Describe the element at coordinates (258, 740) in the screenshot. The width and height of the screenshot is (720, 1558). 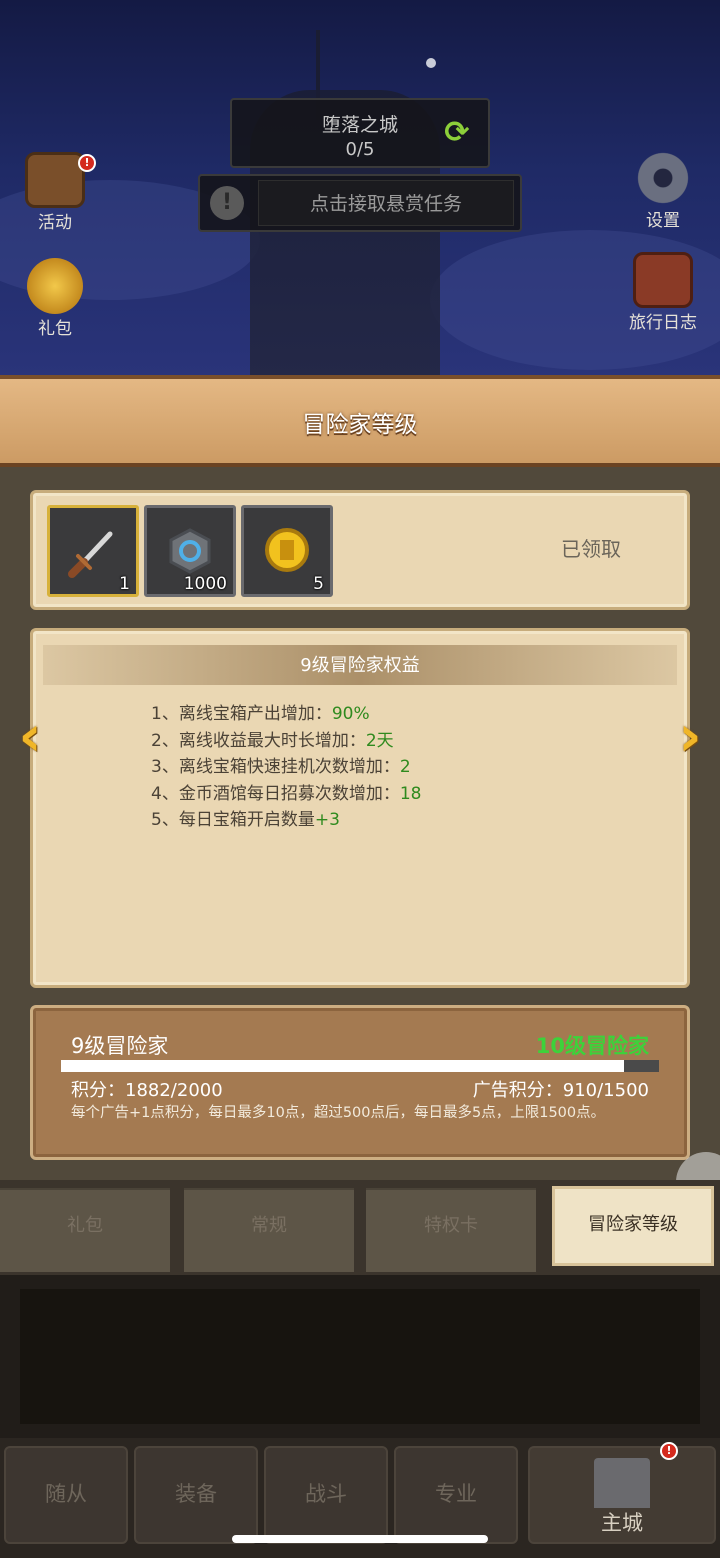
I see `benefit-text: 2、离线收益最大时长增加：` at that location.